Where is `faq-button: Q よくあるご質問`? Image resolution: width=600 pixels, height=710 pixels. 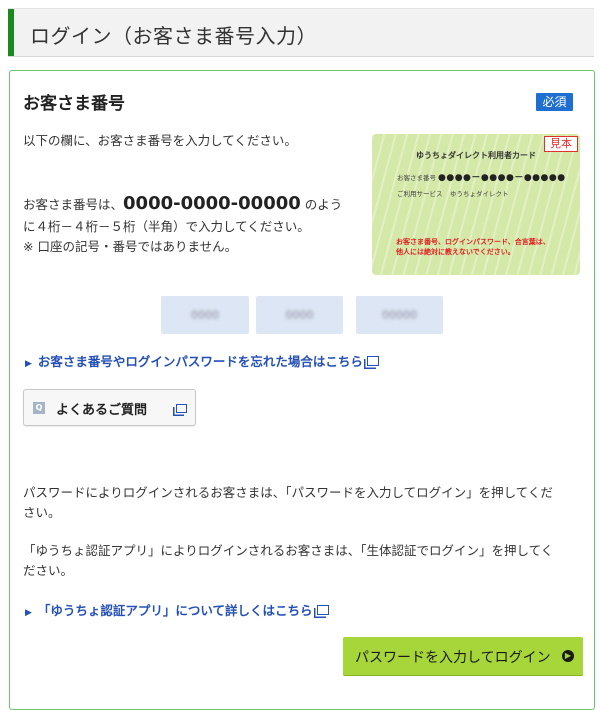
faq-button: Q よくあるご質問 is located at coordinates (109, 407).